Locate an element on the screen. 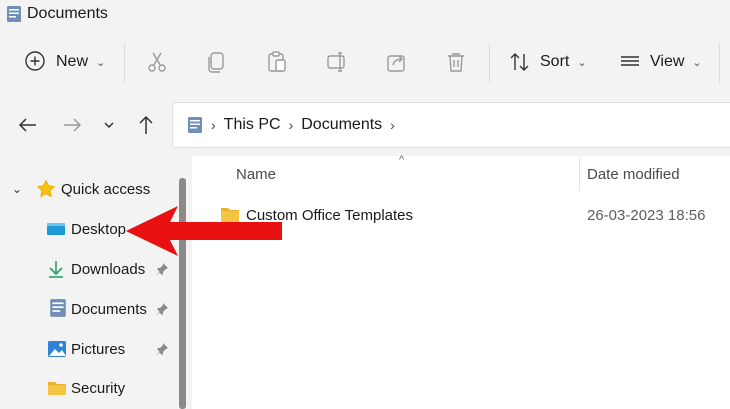 The width and height of the screenshot is (730, 409). delete-icon is located at coordinates (456, 62).